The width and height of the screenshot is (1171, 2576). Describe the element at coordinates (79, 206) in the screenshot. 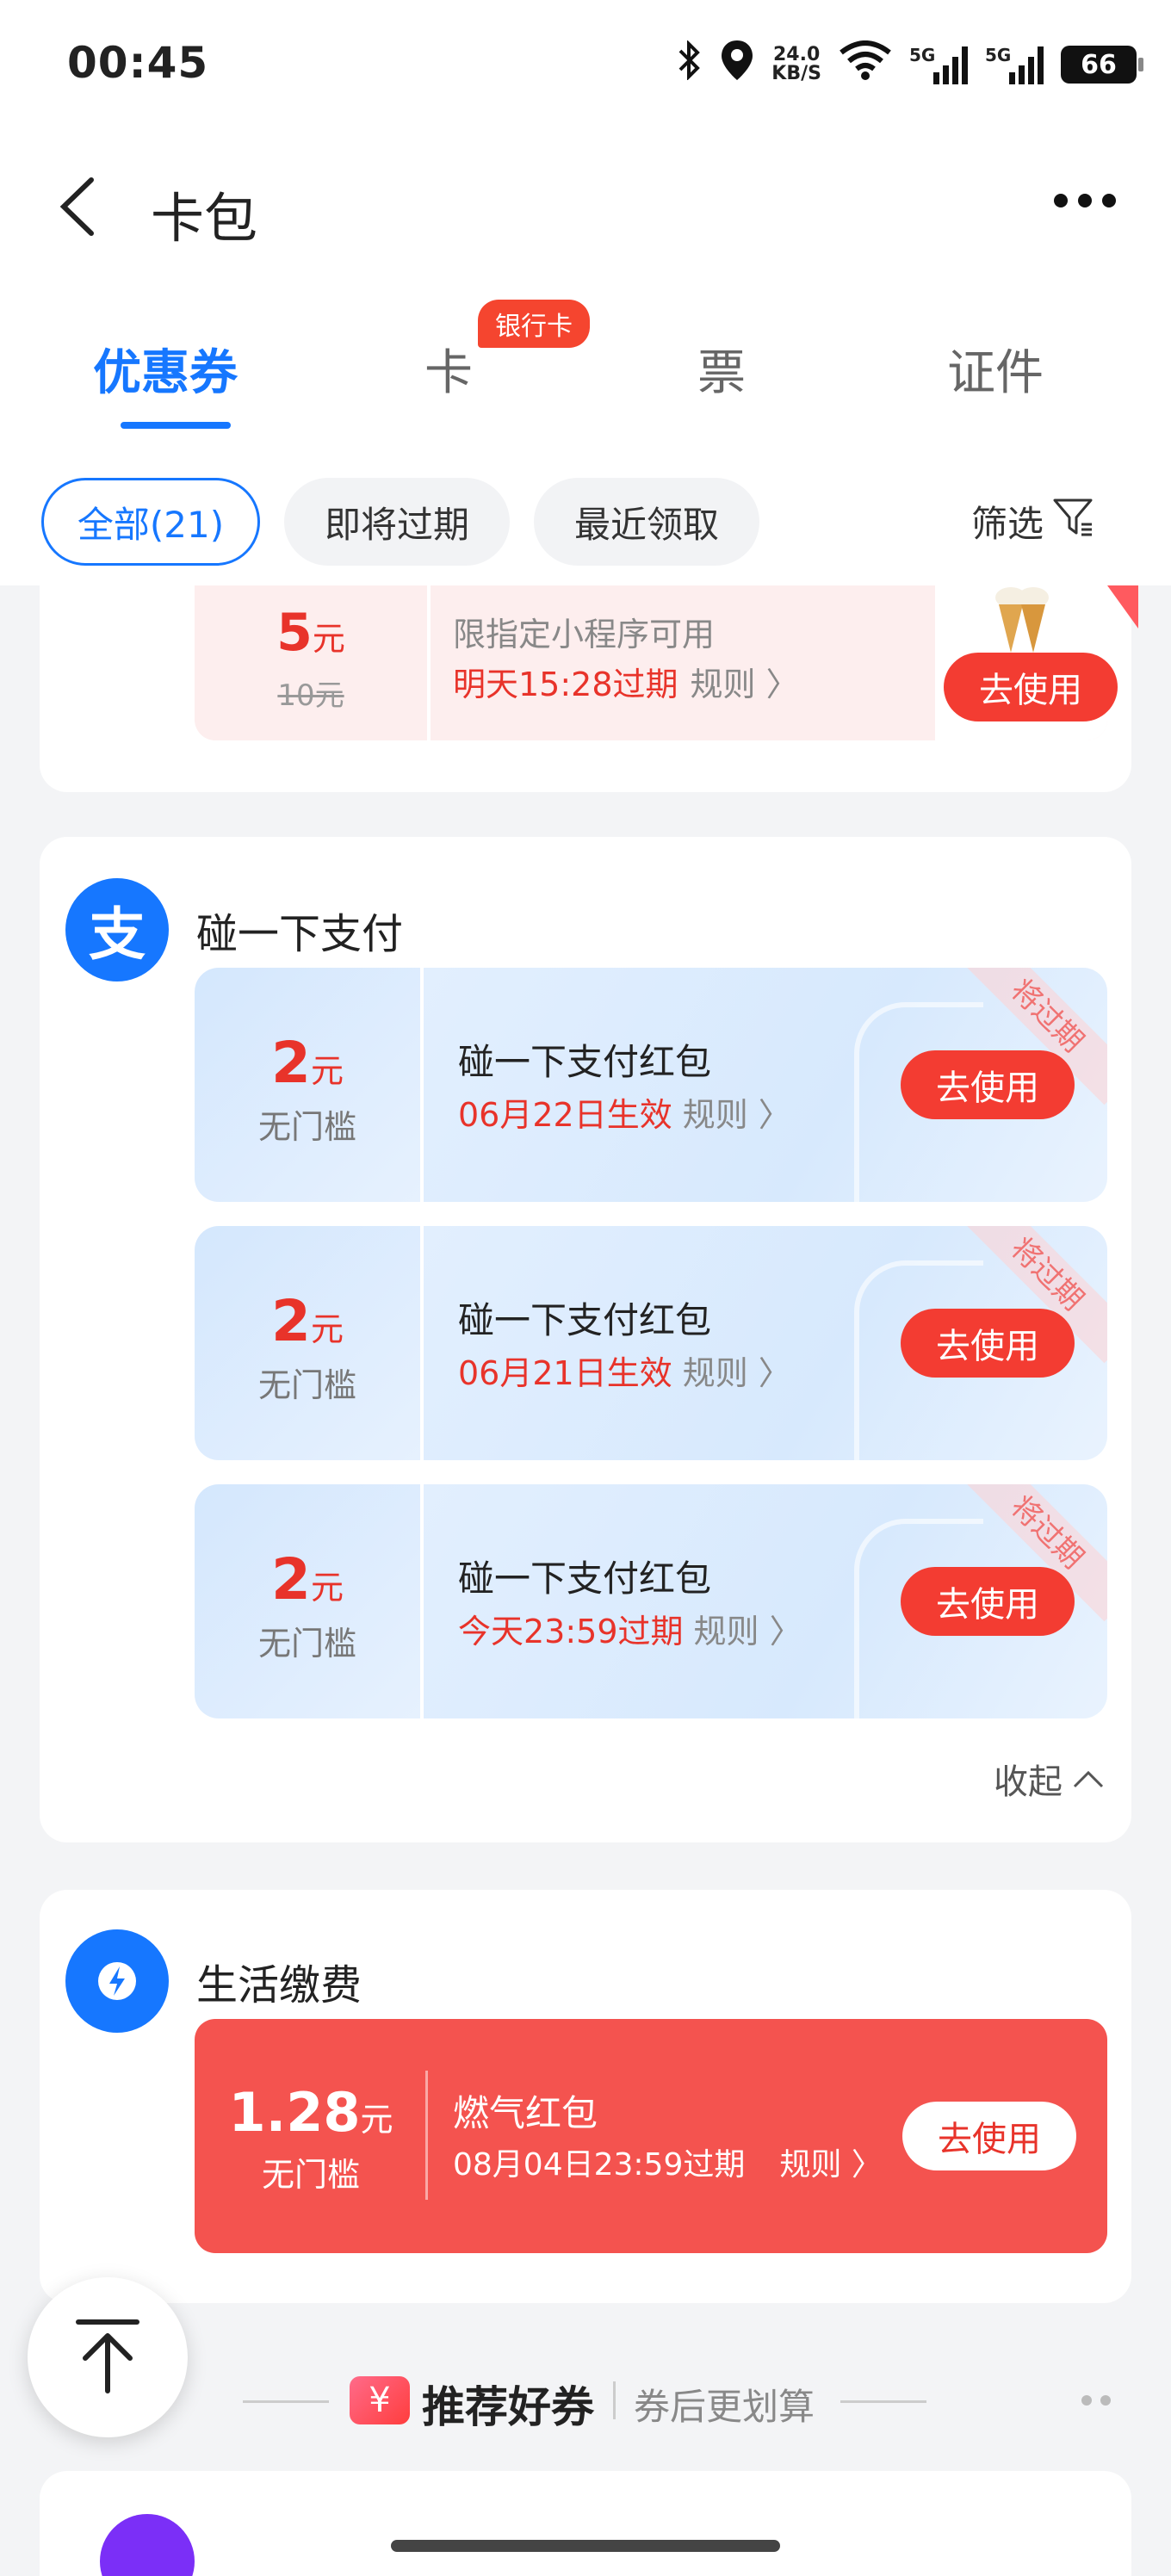

I see `back-icon` at that location.